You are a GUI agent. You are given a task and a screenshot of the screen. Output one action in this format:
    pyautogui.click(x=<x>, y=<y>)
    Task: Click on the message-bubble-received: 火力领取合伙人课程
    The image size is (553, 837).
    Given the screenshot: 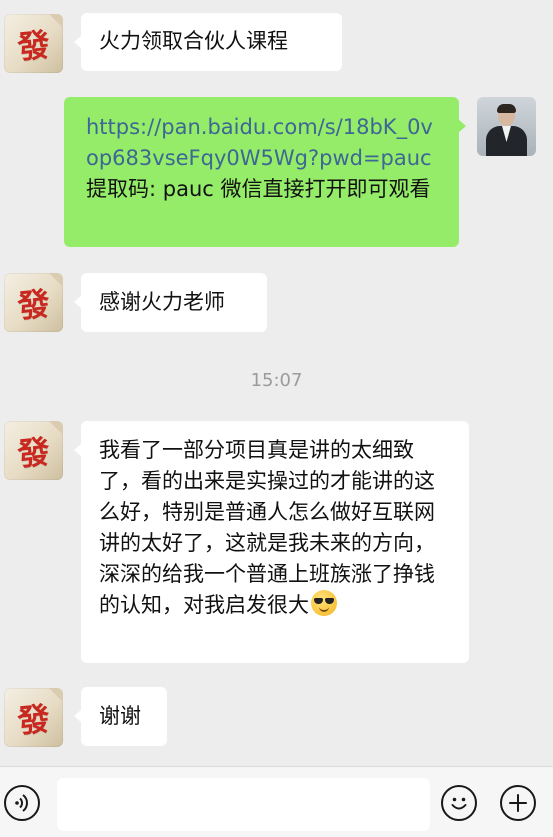 What is the action you would take?
    pyautogui.click(x=208, y=42)
    